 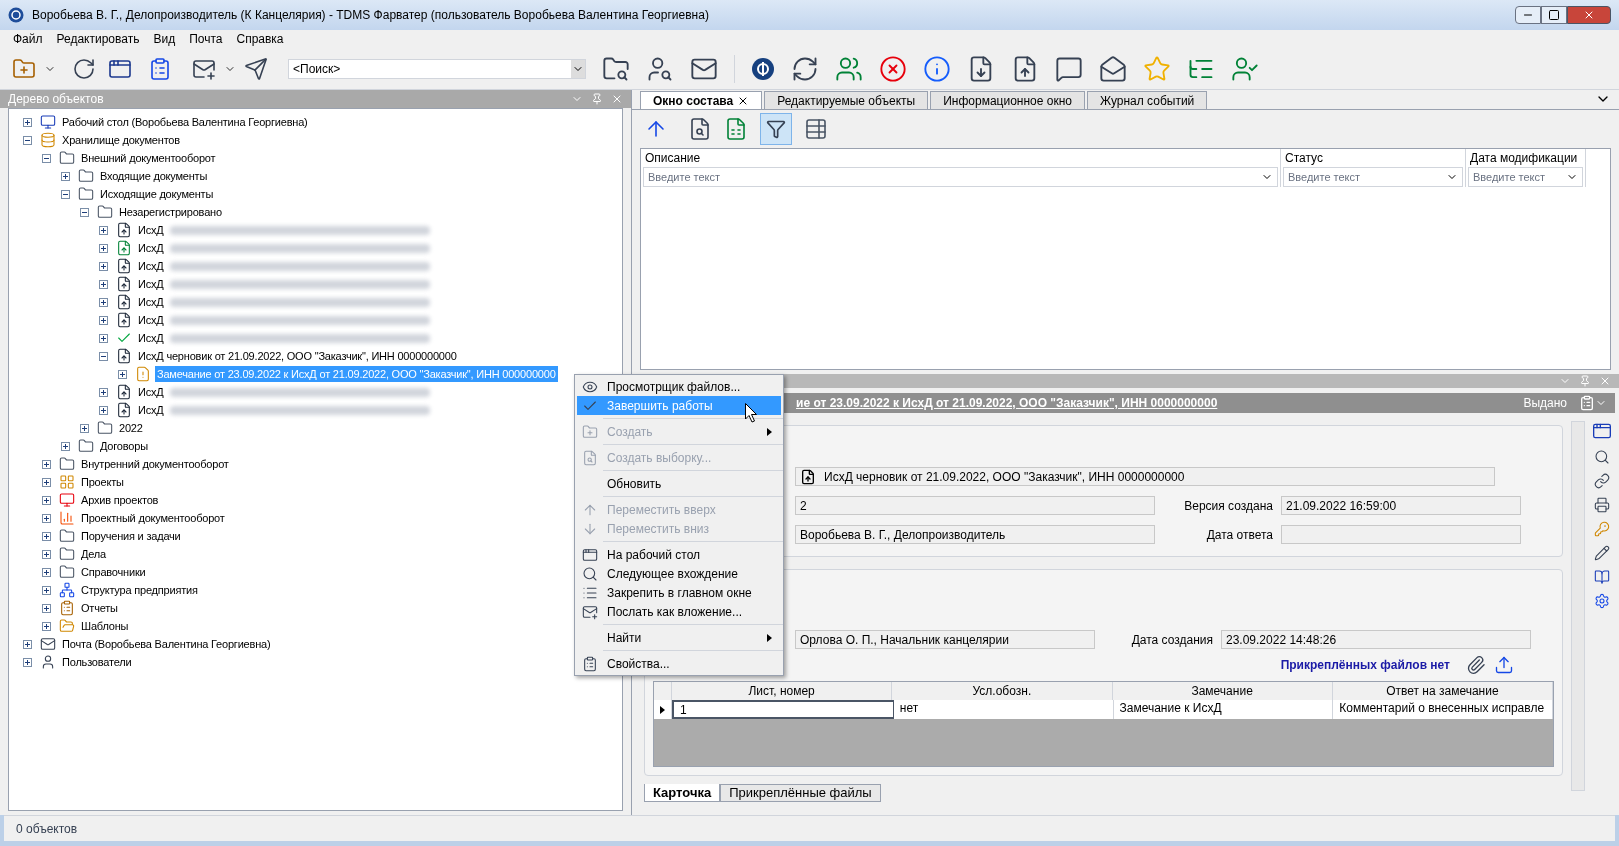 What do you see at coordinates (24, 68) in the screenshot?
I see `new-folder-icon` at bounding box center [24, 68].